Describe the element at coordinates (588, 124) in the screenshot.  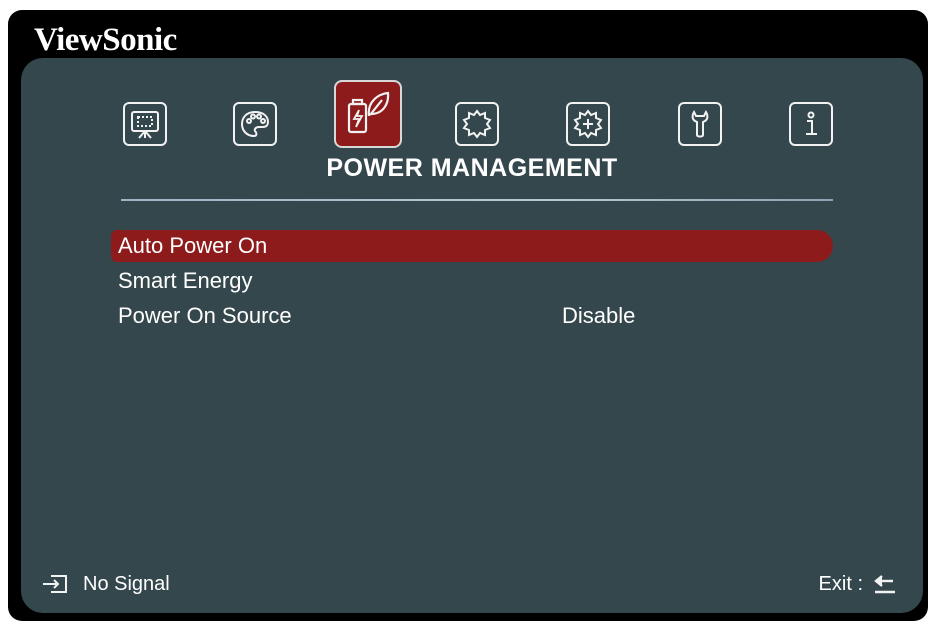
I see `advanced-gear-icon` at that location.